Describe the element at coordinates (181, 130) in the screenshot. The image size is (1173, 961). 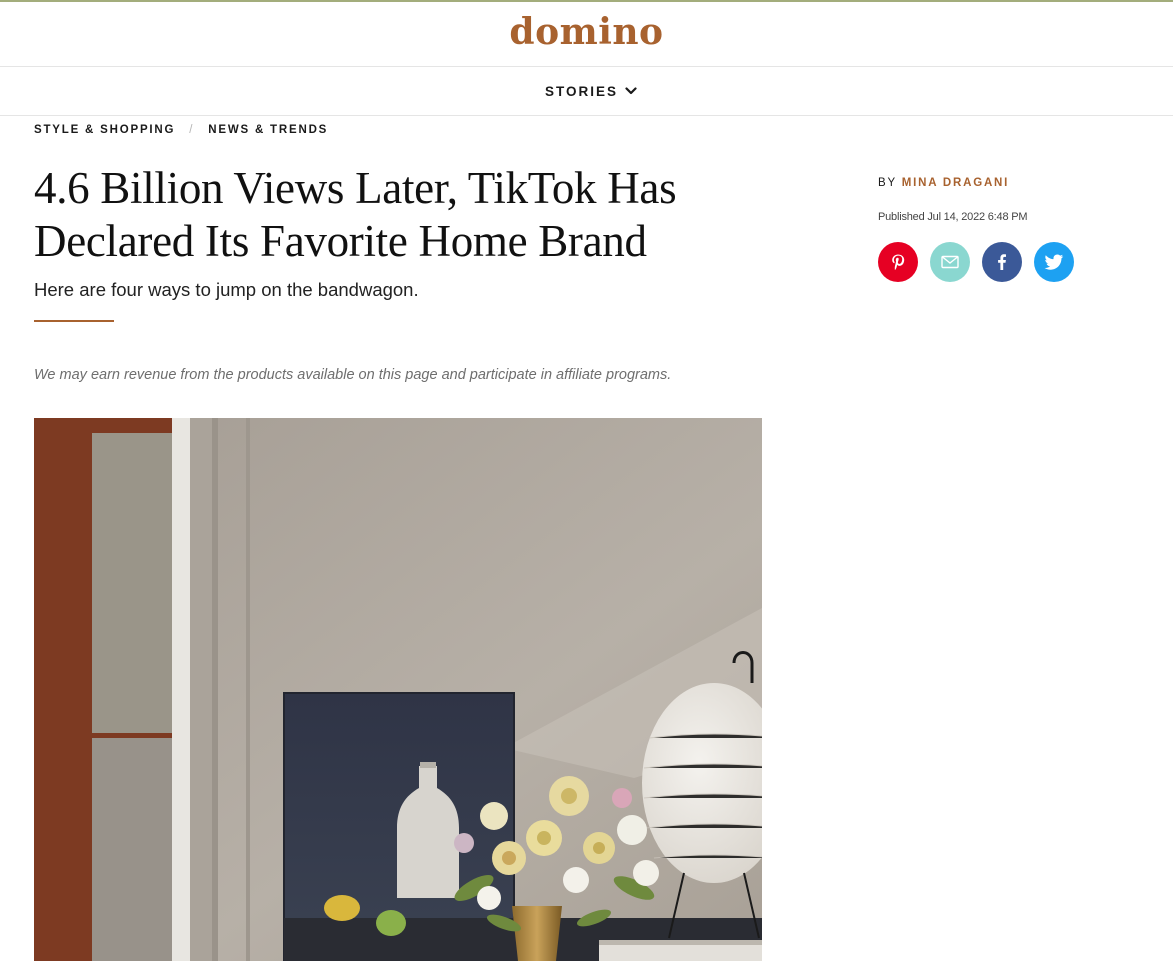
I see `breadcrumb: STYLE & SHOPPING / NEWS & TRENDS` at that location.